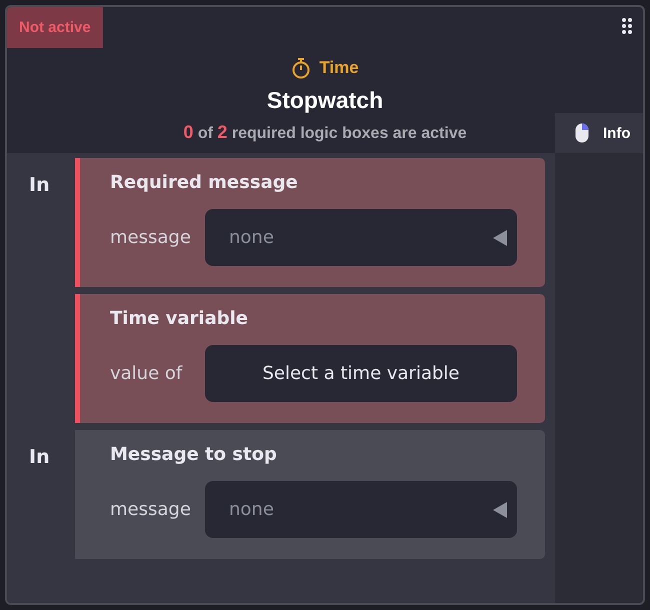  What do you see at coordinates (194, 454) in the screenshot?
I see `block-title: Message to stop` at bounding box center [194, 454].